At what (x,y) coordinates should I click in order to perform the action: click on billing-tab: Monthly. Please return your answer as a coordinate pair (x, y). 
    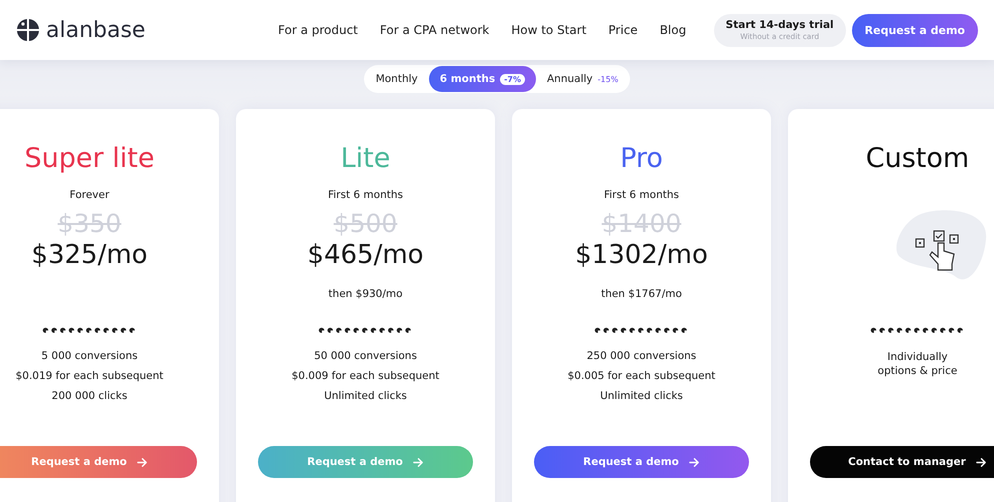
    Looking at the image, I should click on (396, 79).